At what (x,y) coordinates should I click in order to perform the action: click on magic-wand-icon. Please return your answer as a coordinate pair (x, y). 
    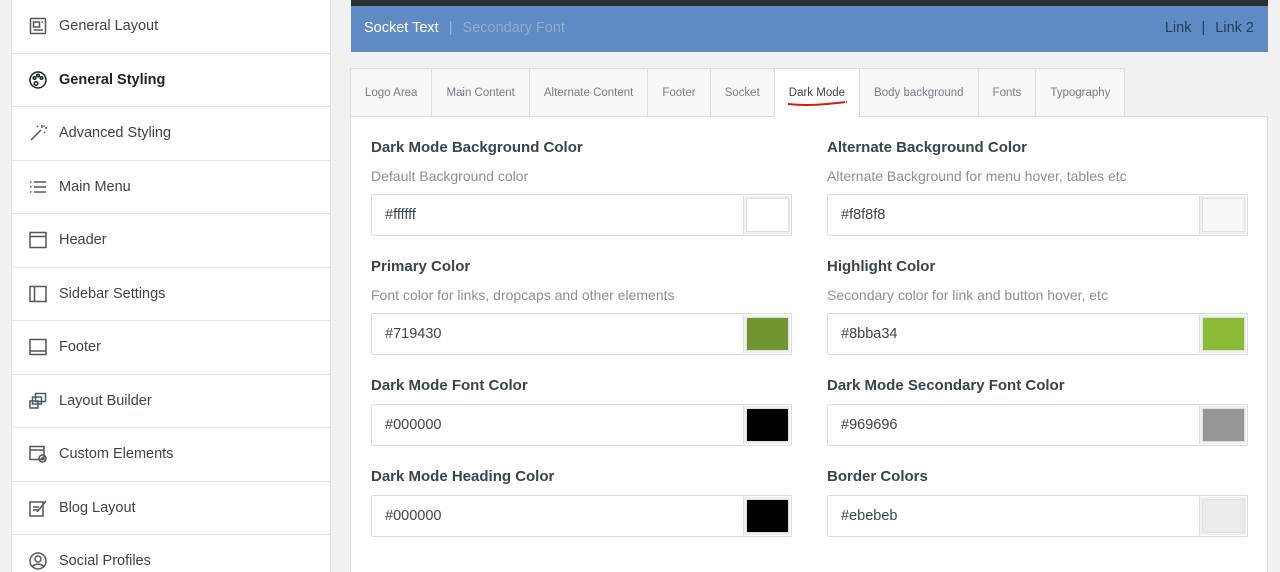
    Looking at the image, I should click on (38, 133).